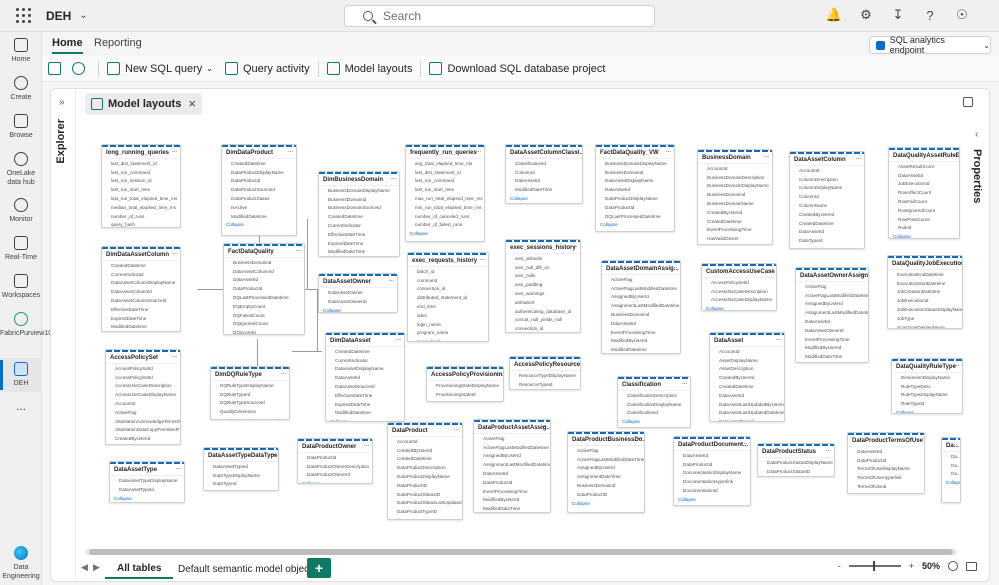 Image resolution: width=999 pixels, height=585 pixels. I want to click on column-row: JobExecutionId, so click(925, 300).